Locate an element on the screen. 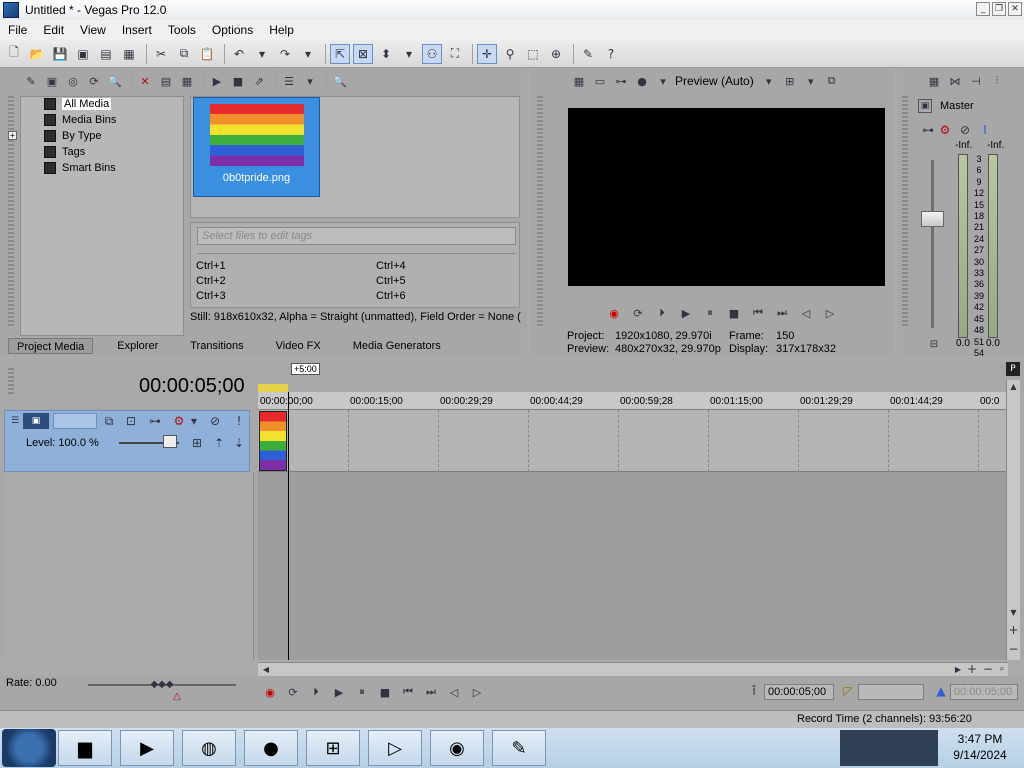  track-mute-icon: ⊘ is located at coordinates (215, 421).